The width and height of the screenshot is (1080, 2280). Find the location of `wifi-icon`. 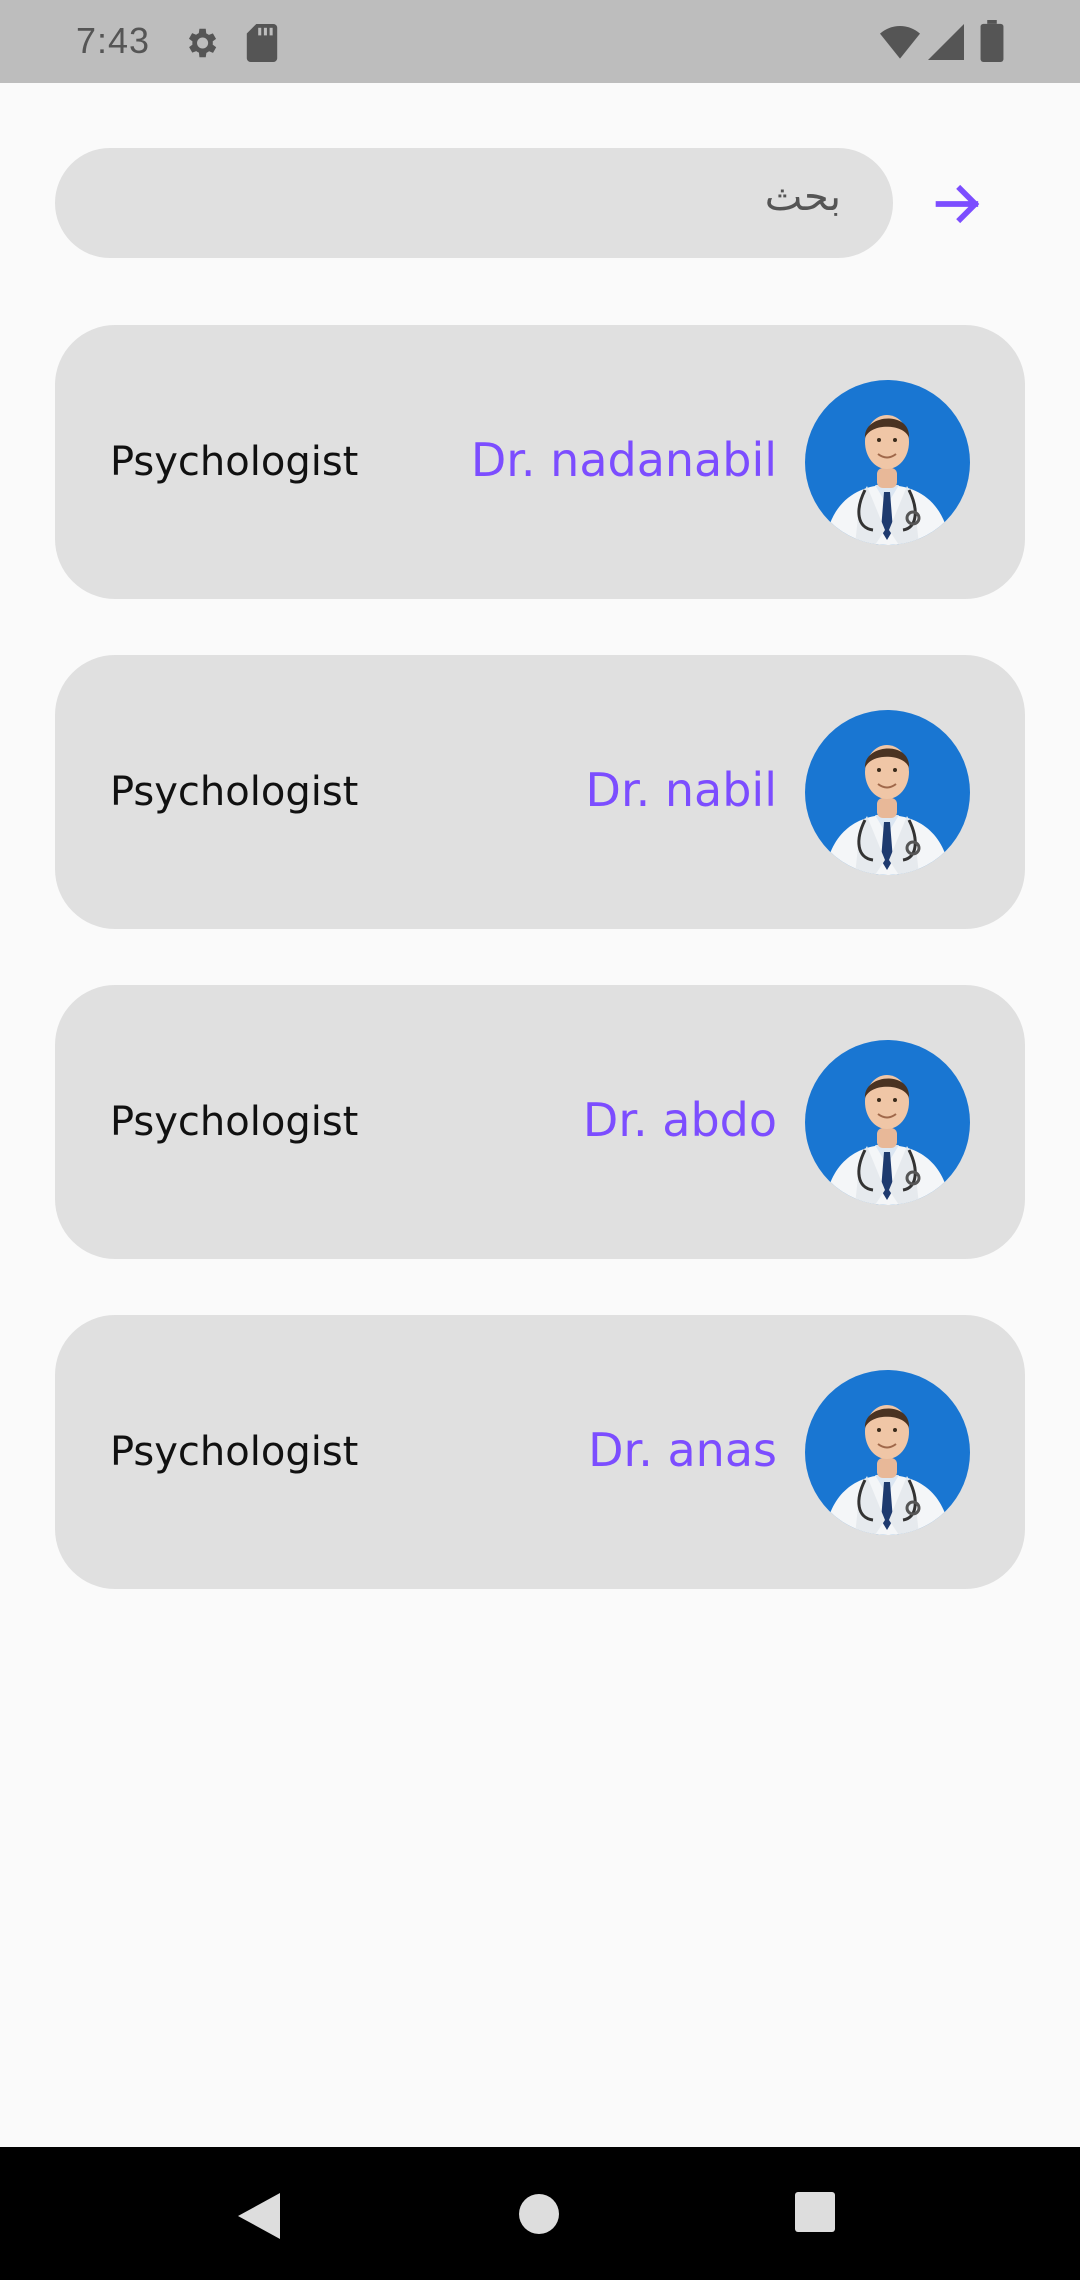

wifi-icon is located at coordinates (900, 42).